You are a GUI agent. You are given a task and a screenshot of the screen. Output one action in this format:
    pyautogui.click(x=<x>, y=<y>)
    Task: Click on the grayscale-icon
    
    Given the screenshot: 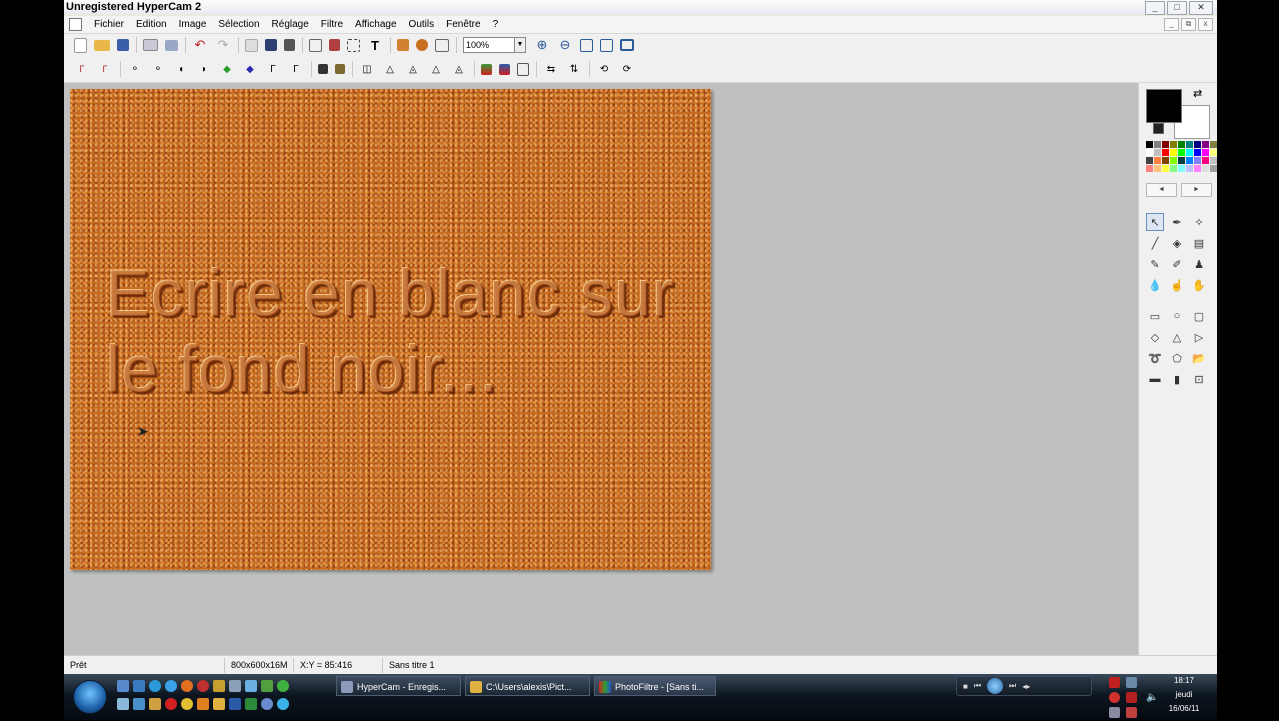 What is the action you would take?
    pyautogui.click(x=323, y=69)
    